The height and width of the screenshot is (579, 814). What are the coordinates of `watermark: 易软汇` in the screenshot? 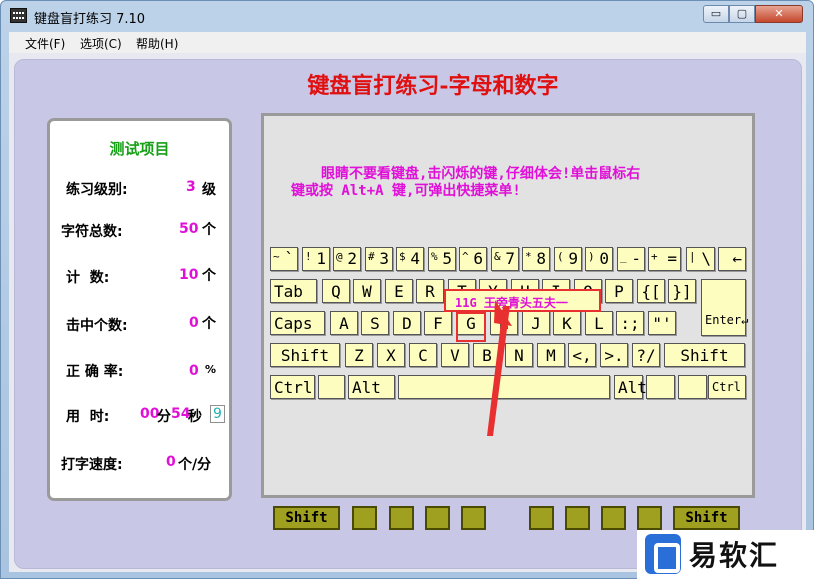 It's located at (725, 554).